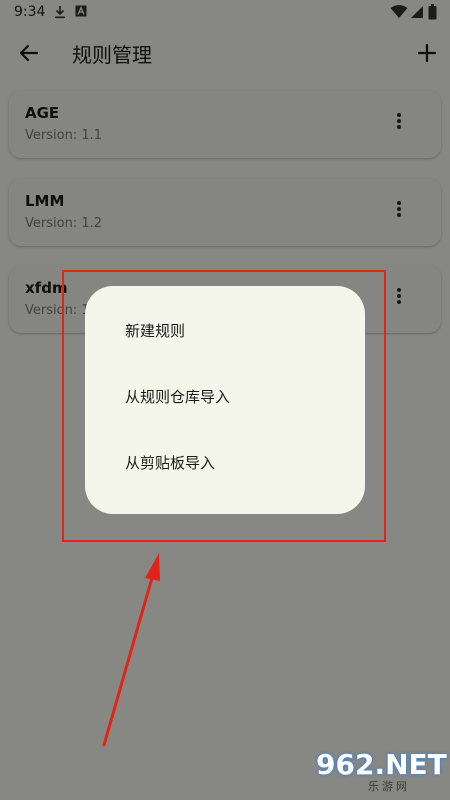 Image resolution: width=450 pixels, height=800 pixels. What do you see at coordinates (225, 463) in the screenshot?
I see `menu-item-import-from-clipboard: 从剪贴板导入` at bounding box center [225, 463].